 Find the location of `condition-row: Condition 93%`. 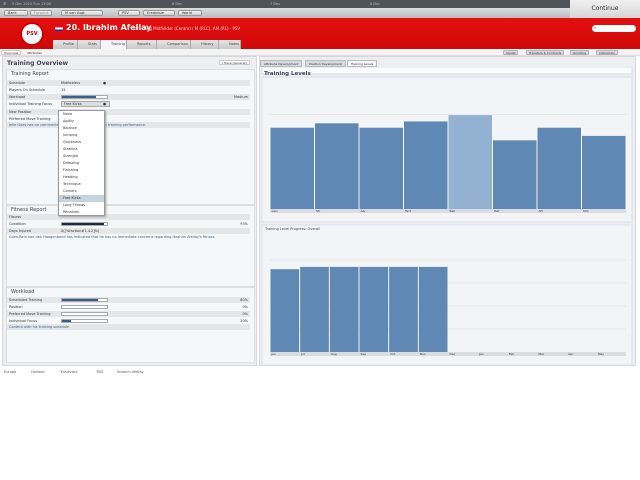

condition-row: Condition 93% is located at coordinates (128, 224).